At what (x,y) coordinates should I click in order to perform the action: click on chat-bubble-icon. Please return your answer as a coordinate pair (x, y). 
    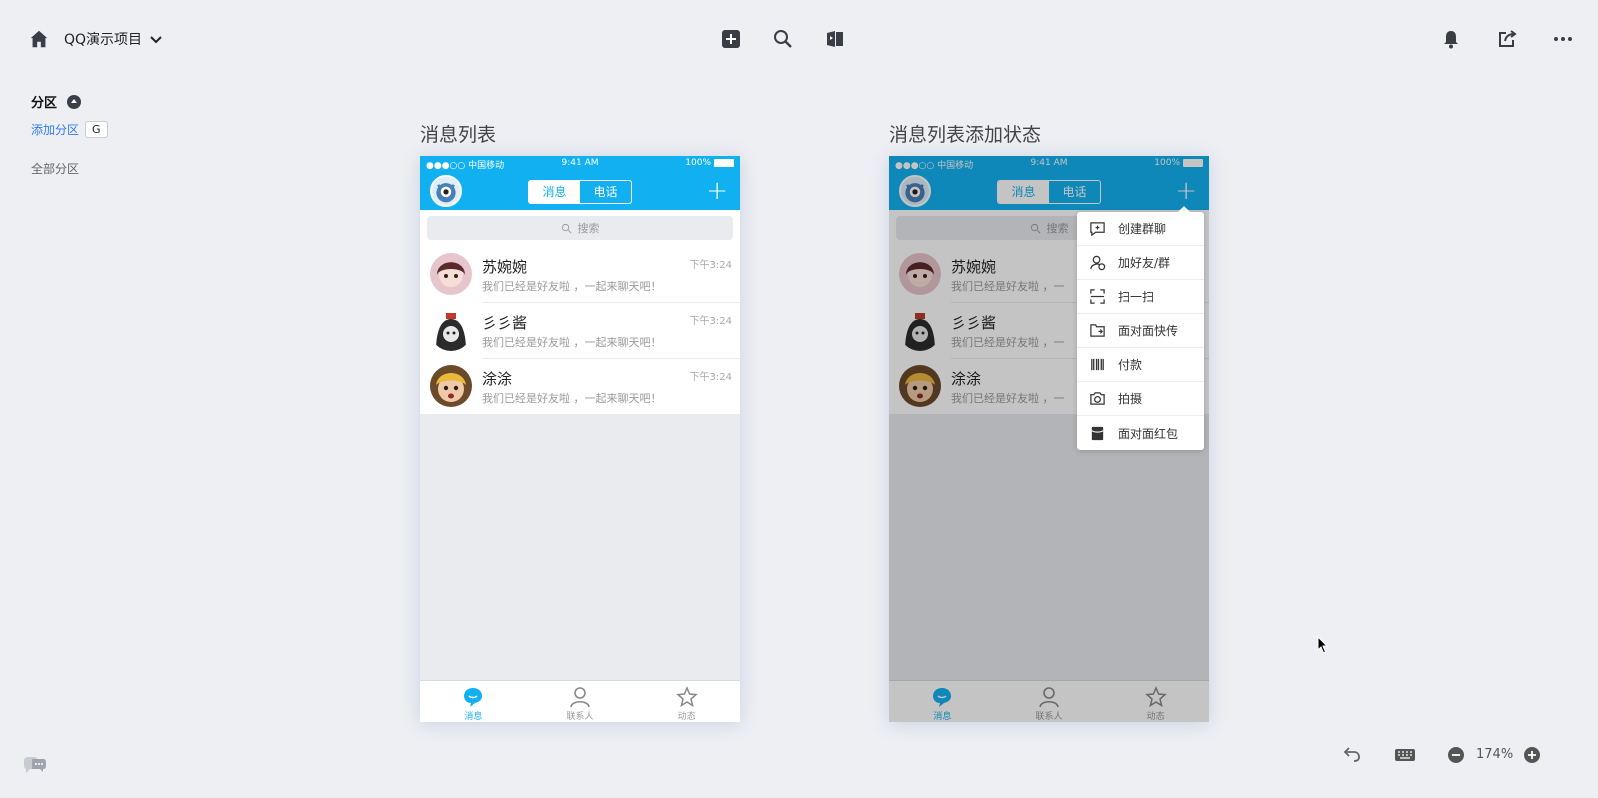
    Looking at the image, I should click on (473, 697).